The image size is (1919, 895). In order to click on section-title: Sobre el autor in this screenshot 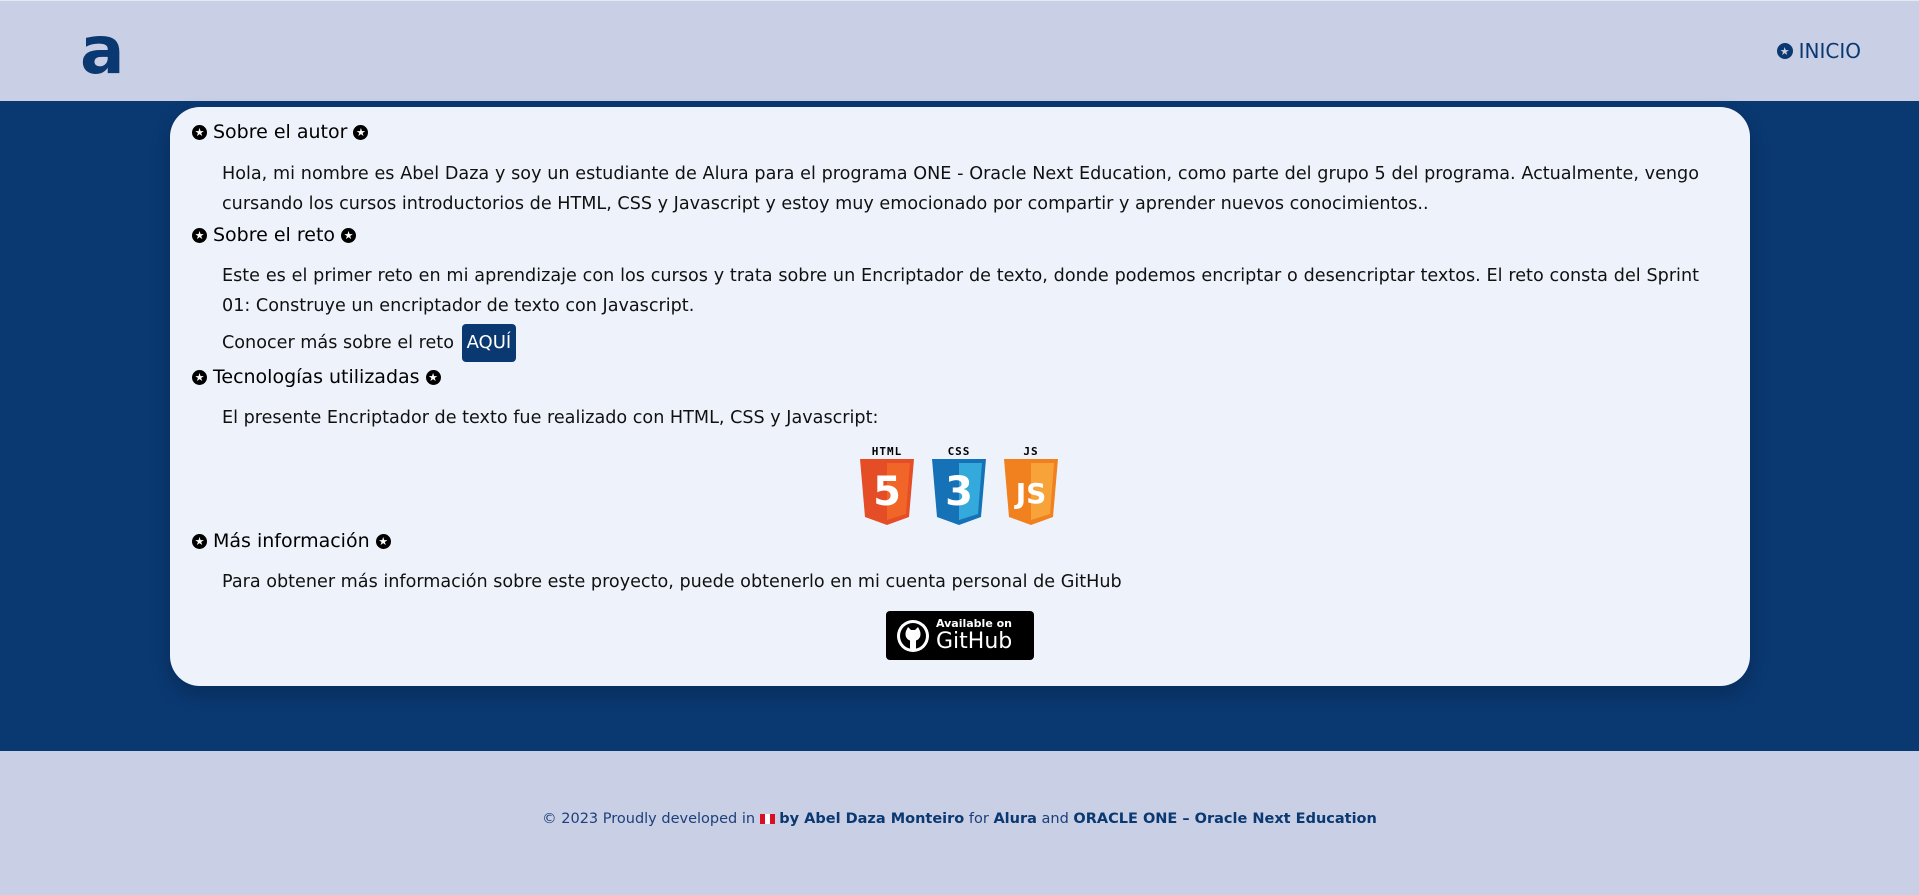, I will do `click(280, 132)`.